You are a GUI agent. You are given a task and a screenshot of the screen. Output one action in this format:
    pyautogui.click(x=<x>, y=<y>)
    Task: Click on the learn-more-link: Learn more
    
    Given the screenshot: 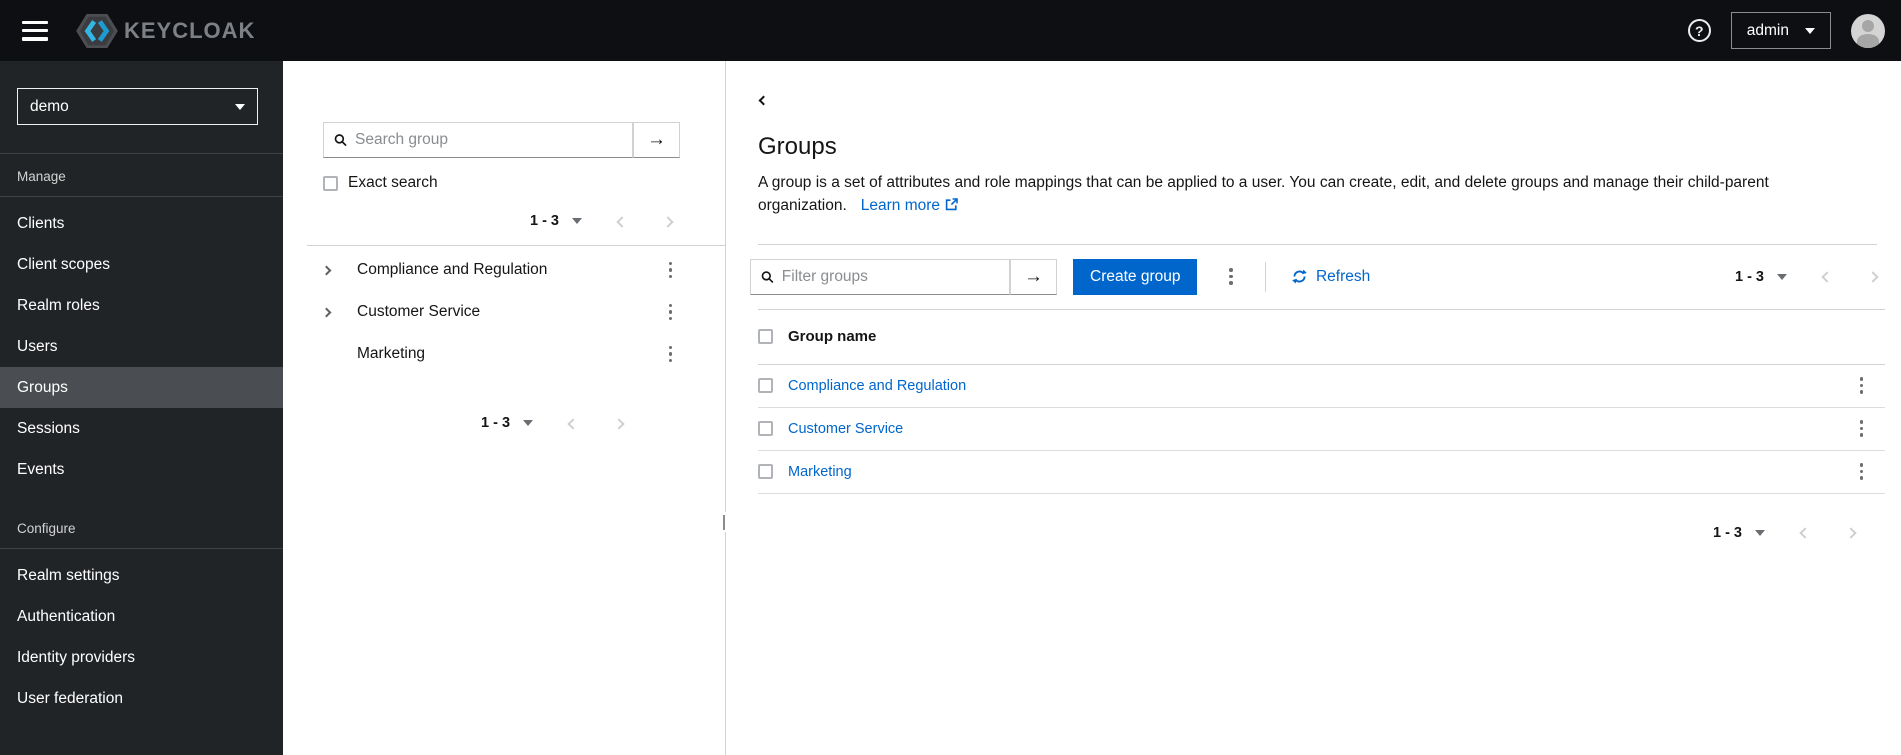 What is the action you would take?
    pyautogui.click(x=909, y=205)
    